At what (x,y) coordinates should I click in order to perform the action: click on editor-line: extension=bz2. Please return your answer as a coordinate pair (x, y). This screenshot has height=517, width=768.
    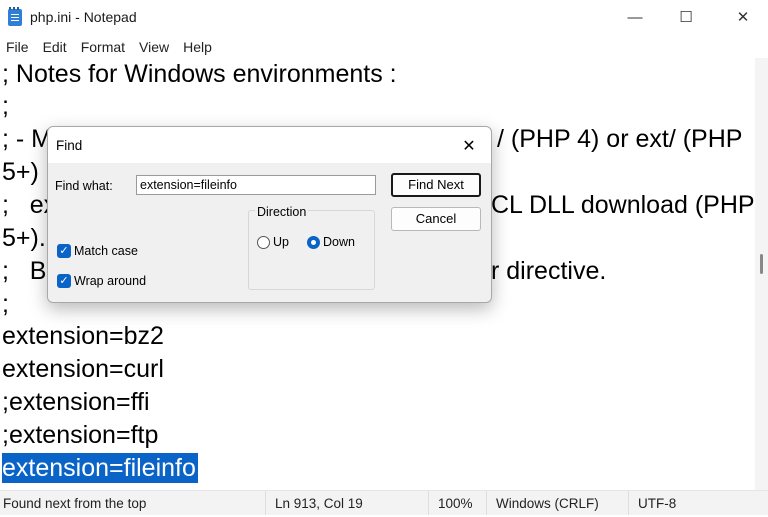
    Looking at the image, I should click on (83, 336).